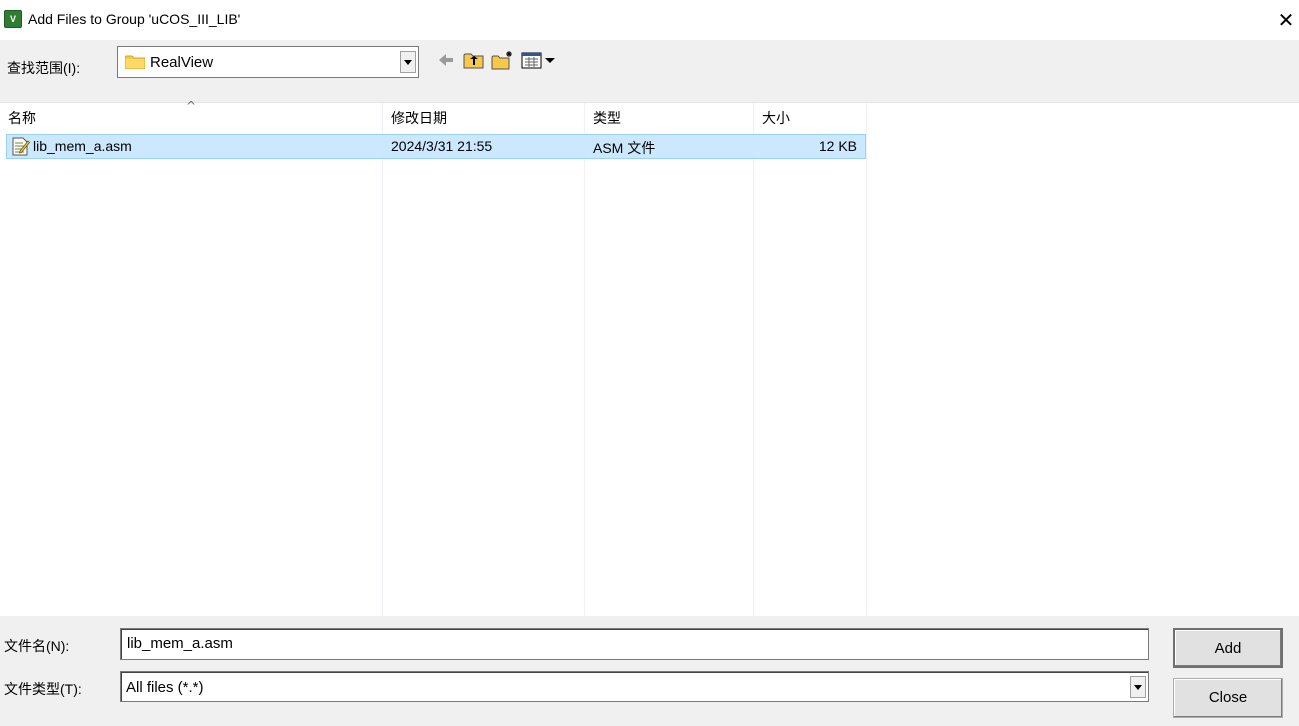  I want to click on look-in-value: RealView, so click(182, 62).